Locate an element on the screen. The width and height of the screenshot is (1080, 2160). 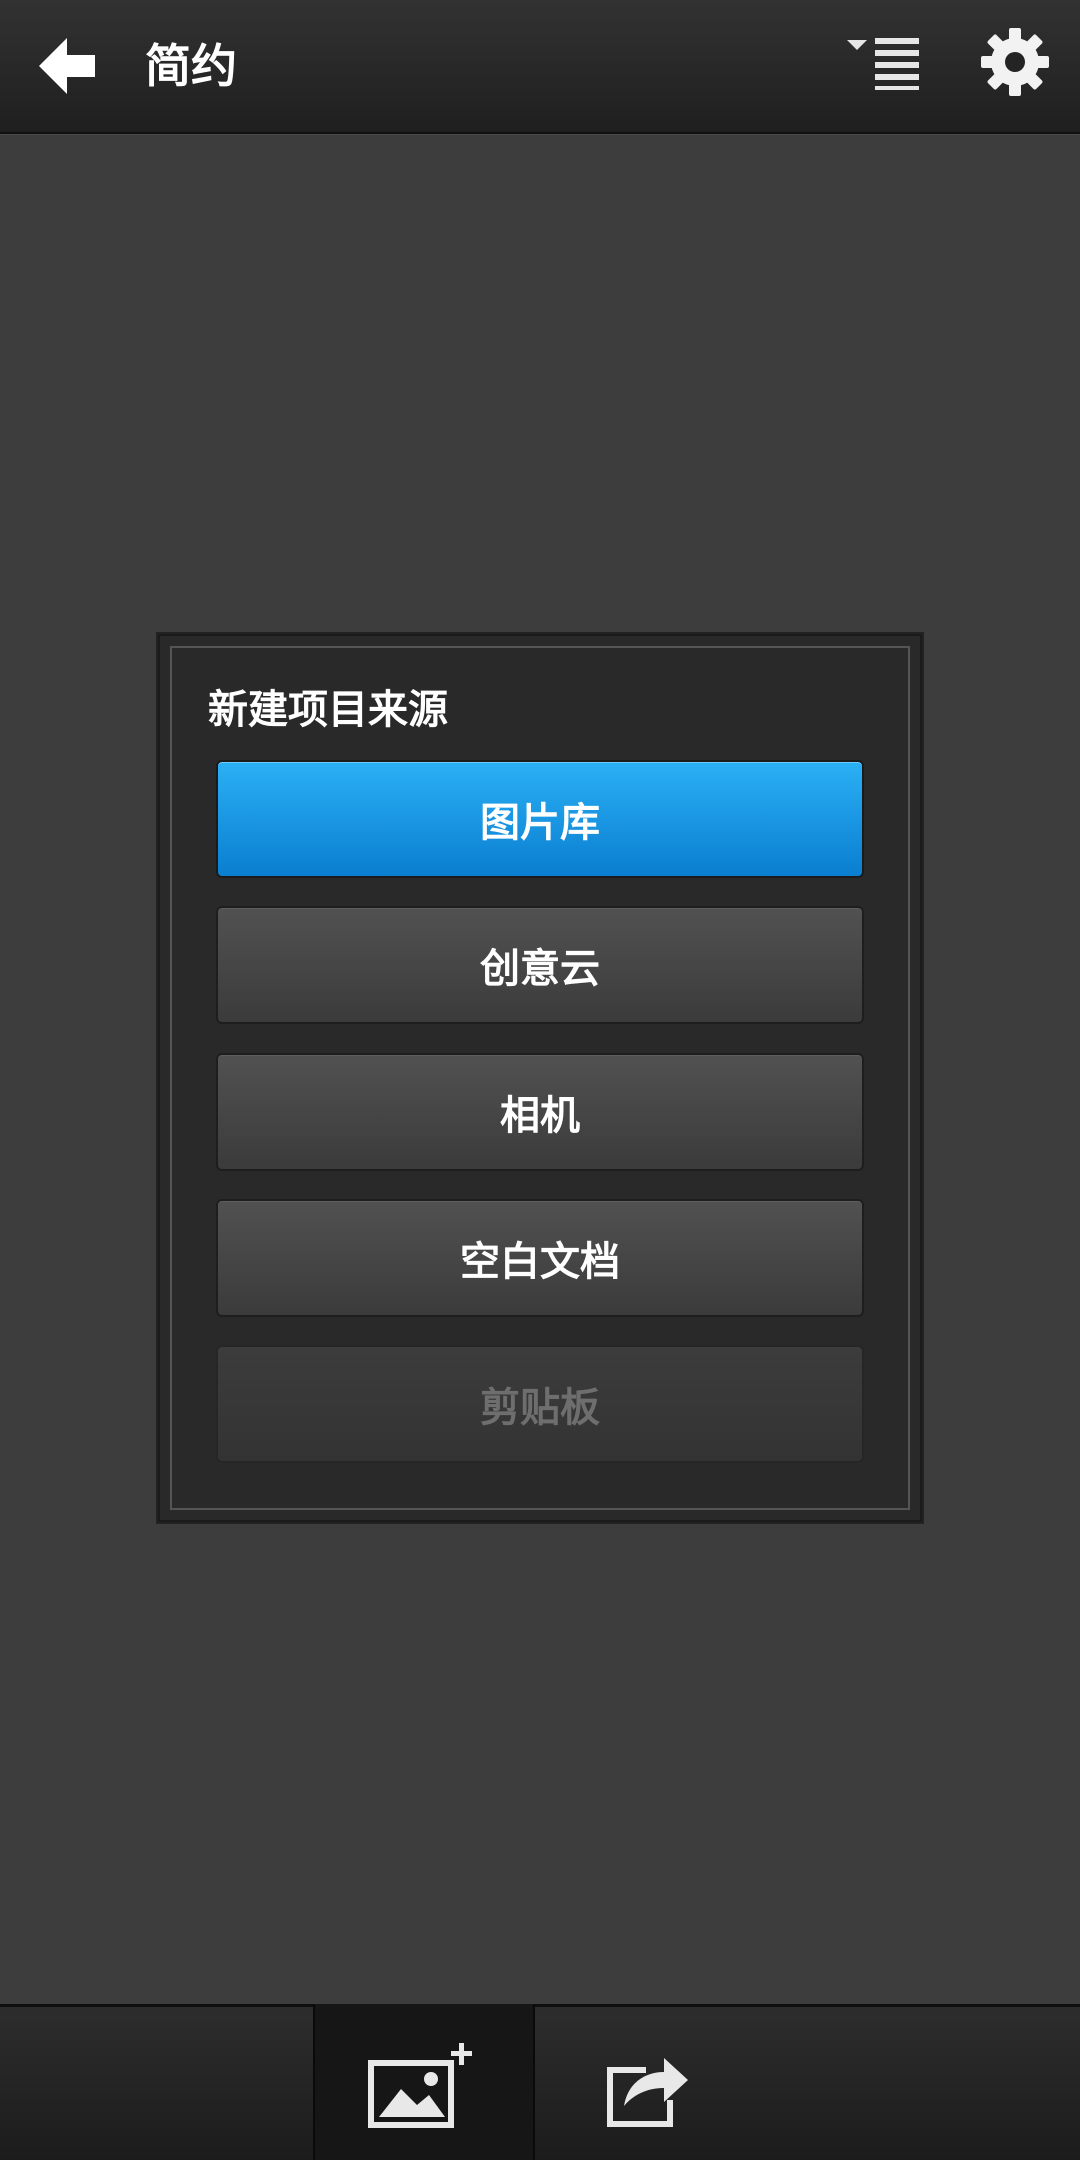
menu-button is located at coordinates (884, 65).